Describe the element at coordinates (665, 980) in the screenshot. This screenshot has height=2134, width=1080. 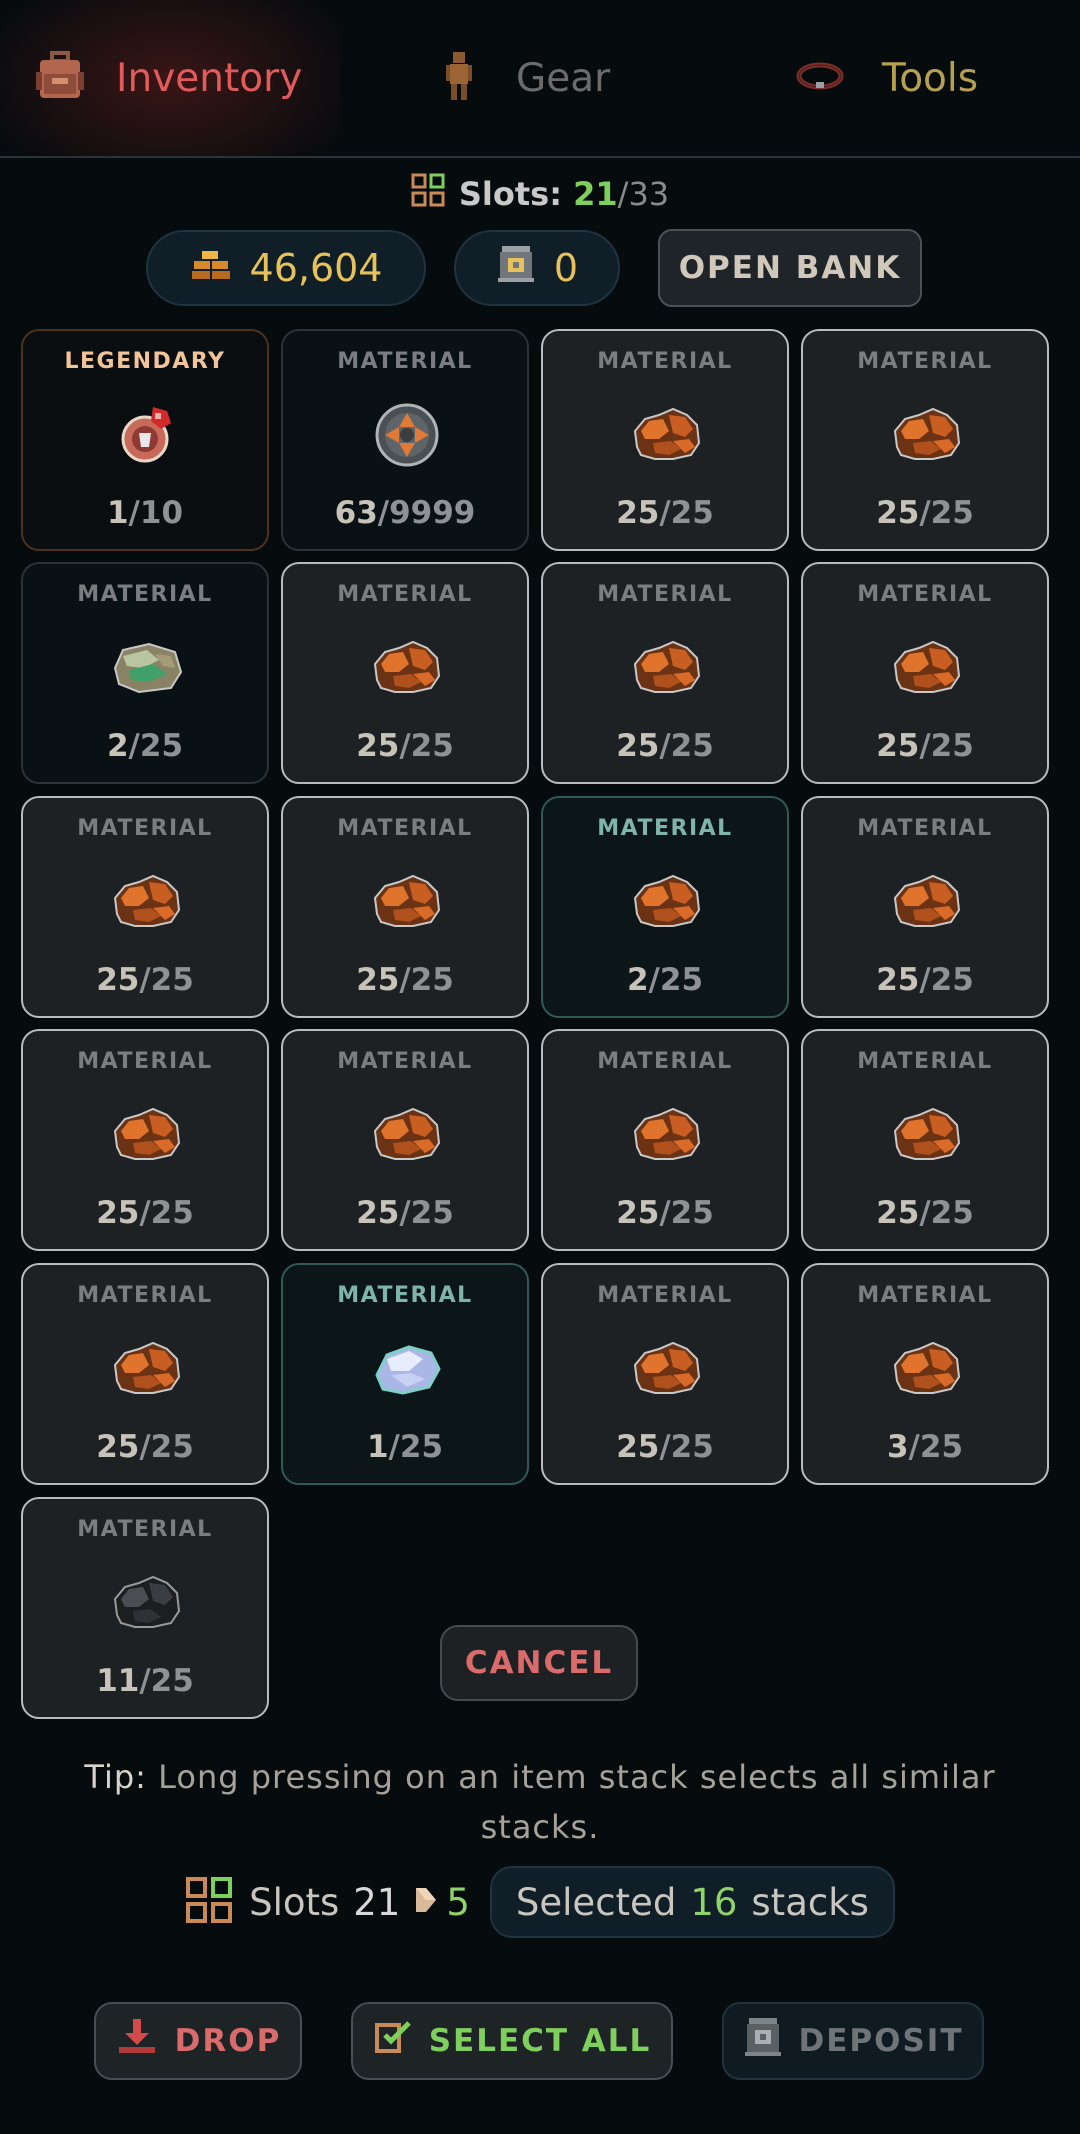
I see `item-stack-count: 2/25` at that location.